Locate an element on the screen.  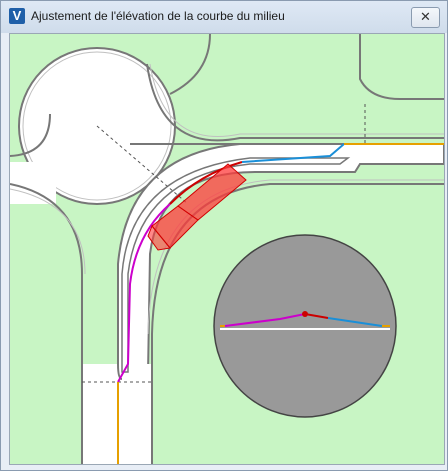
elevation-handle is located at coordinates (305, 314).